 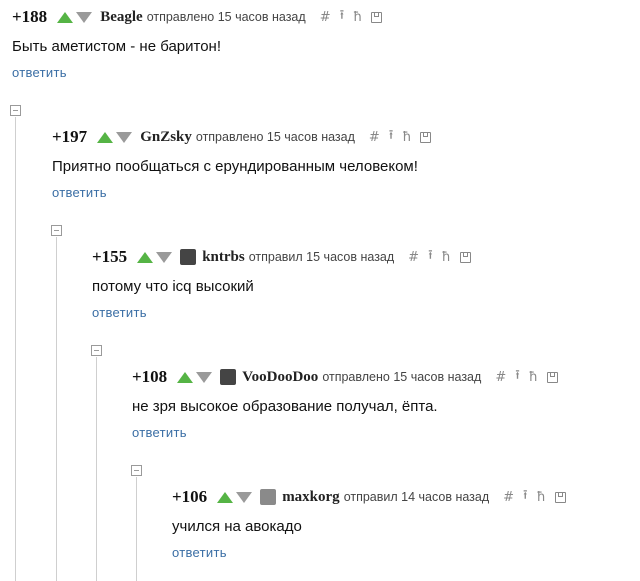 What do you see at coordinates (190, 496) in the screenshot?
I see `comment-rating: +106` at bounding box center [190, 496].